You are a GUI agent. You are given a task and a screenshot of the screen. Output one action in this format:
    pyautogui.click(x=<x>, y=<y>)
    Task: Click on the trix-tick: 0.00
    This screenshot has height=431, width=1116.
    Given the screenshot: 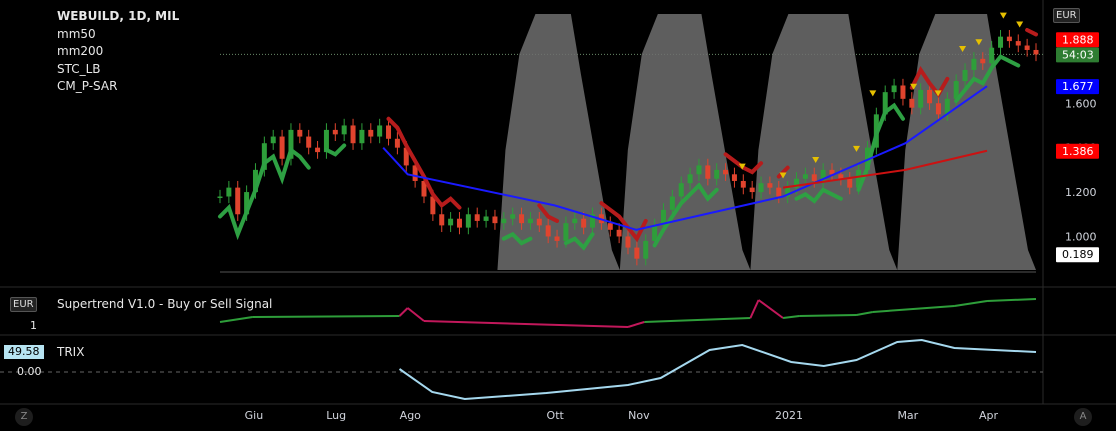 What is the action you would take?
    pyautogui.click(x=29, y=371)
    